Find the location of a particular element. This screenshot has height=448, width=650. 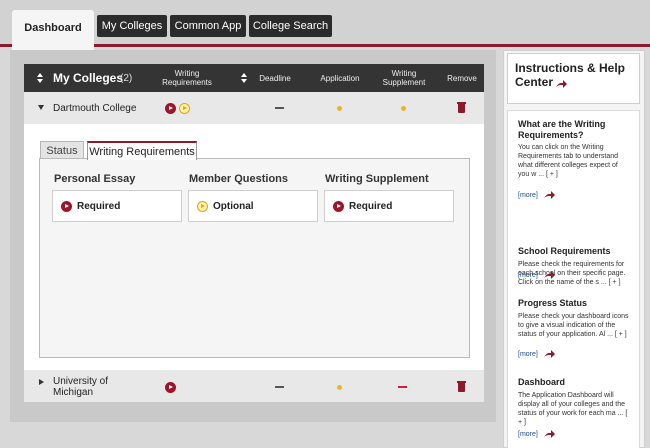

college-name: University of Michigan is located at coordinates (93, 387).